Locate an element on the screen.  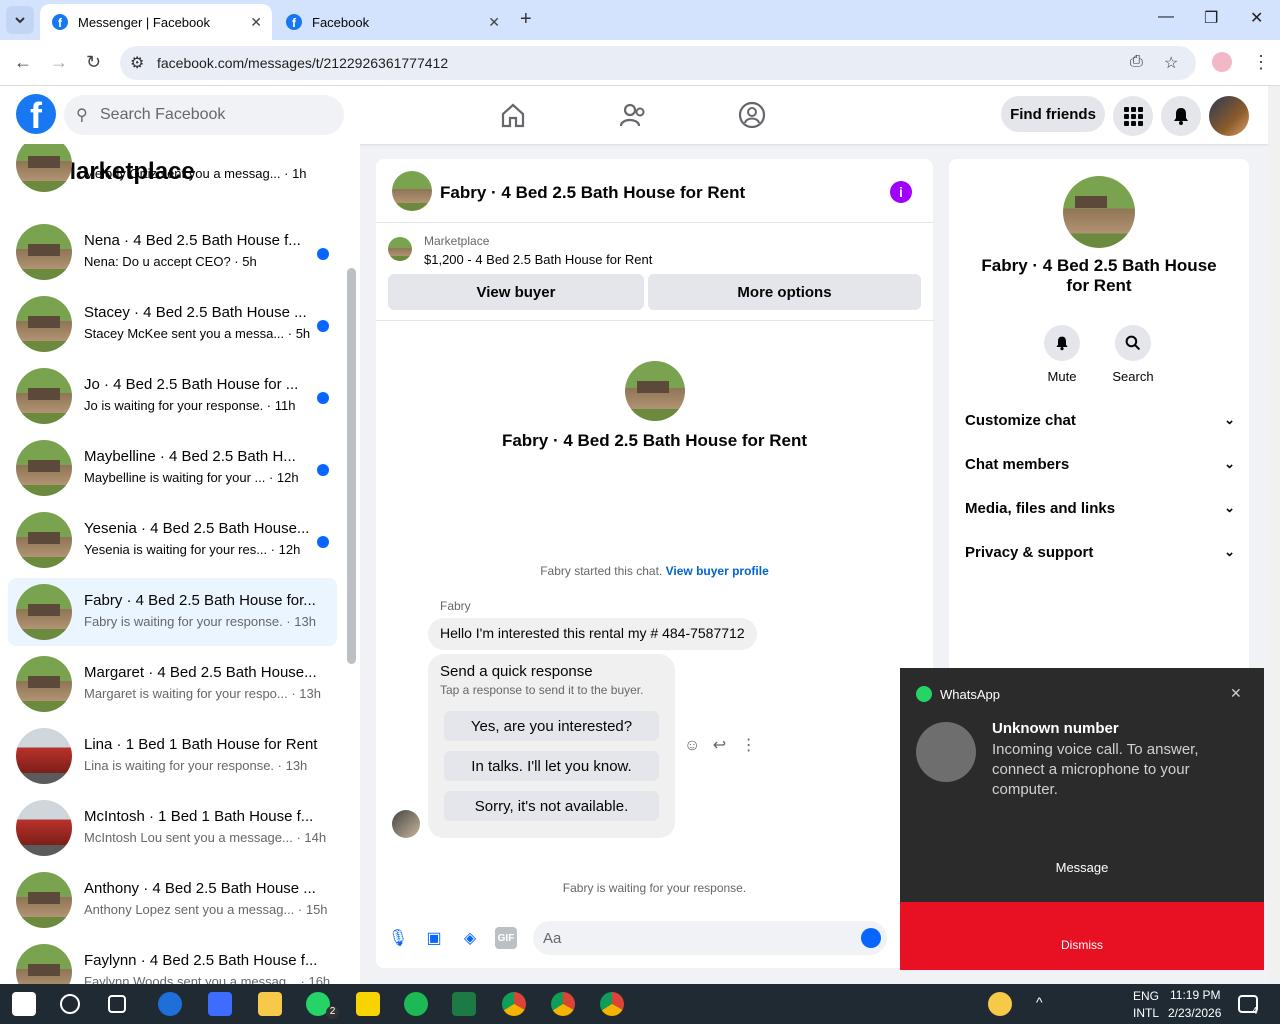
view-buyer-profile-link: View buyer profile is located at coordinates (717, 571).